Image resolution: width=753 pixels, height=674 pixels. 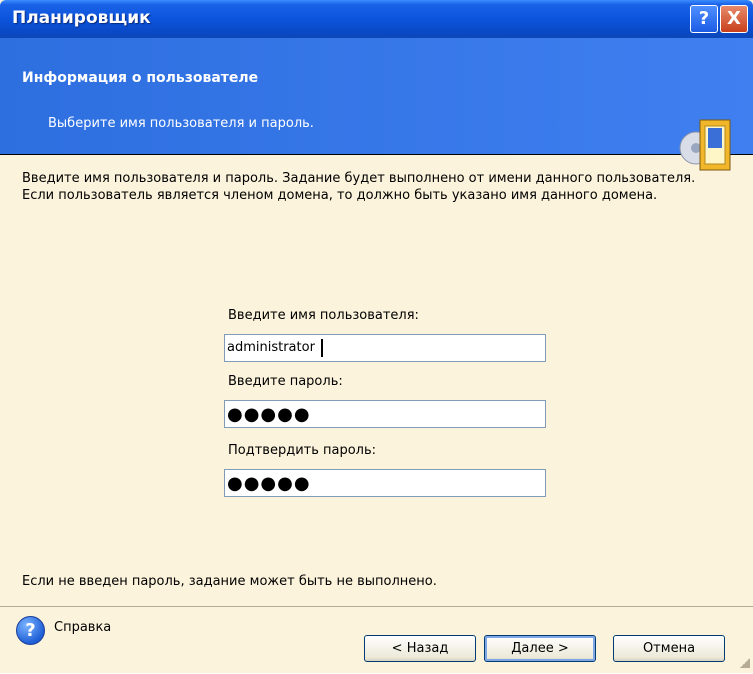 I want to click on username-label: Введите имя пользователя:, so click(x=323, y=315).